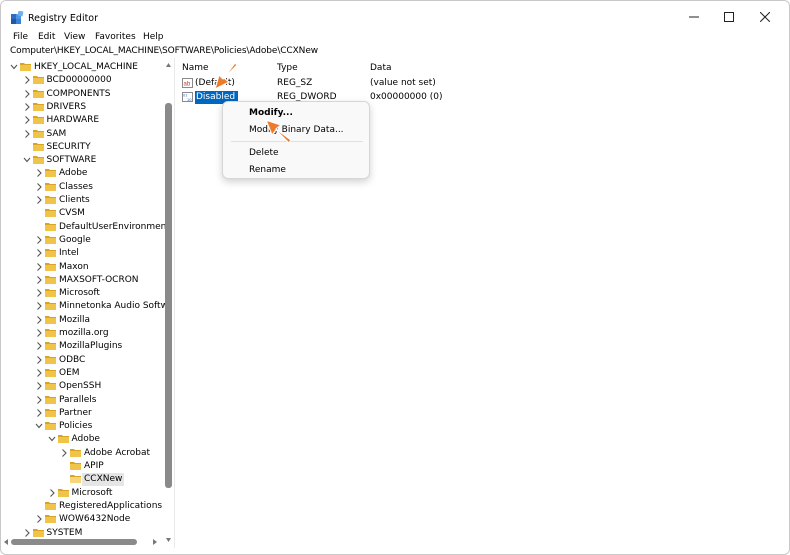 Image resolution: width=790 pixels, height=555 pixels. Describe the element at coordinates (83, 280) in the screenshot. I see `tree-item: MAXSOFT-OCRON` at that location.